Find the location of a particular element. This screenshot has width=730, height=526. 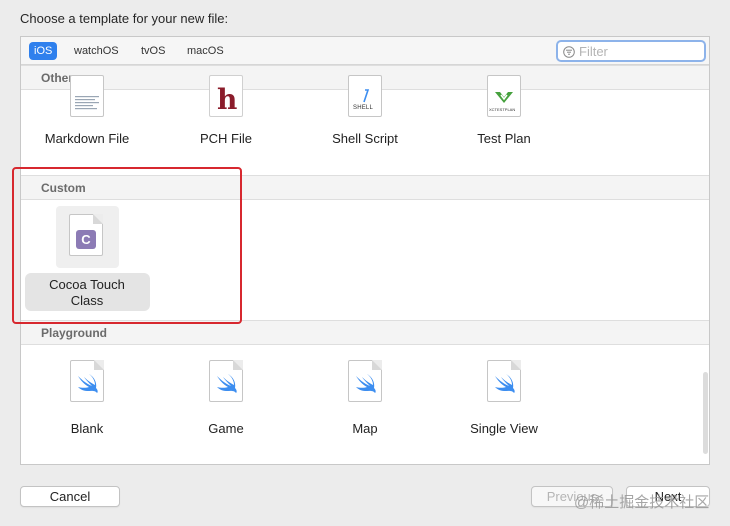

shell-script-icon: SHELL is located at coordinates (365, 96).